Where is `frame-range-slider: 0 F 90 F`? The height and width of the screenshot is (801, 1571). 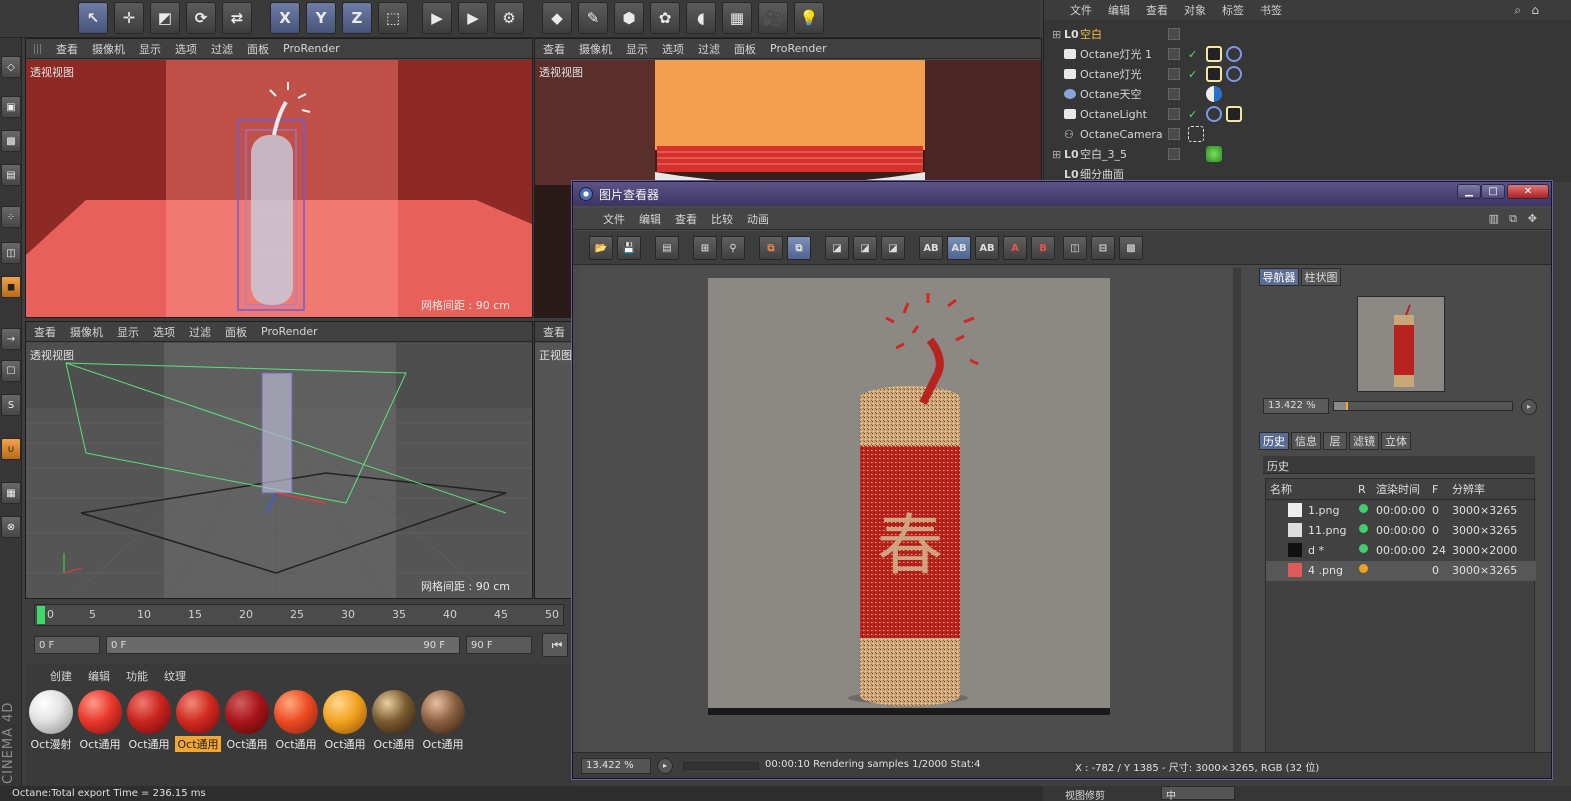 frame-range-slider: 0 F 90 F is located at coordinates (283, 645).